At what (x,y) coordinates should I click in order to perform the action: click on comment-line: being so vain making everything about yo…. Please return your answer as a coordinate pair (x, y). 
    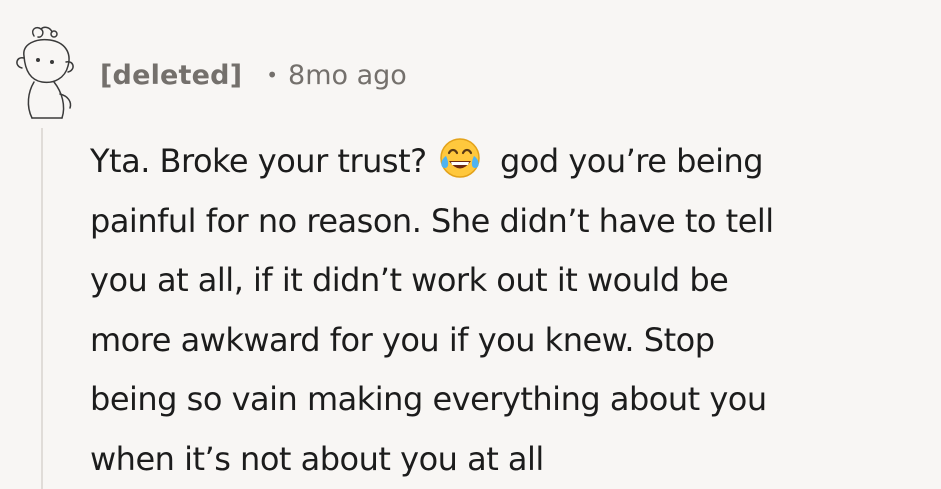
    Looking at the image, I should click on (428, 399).